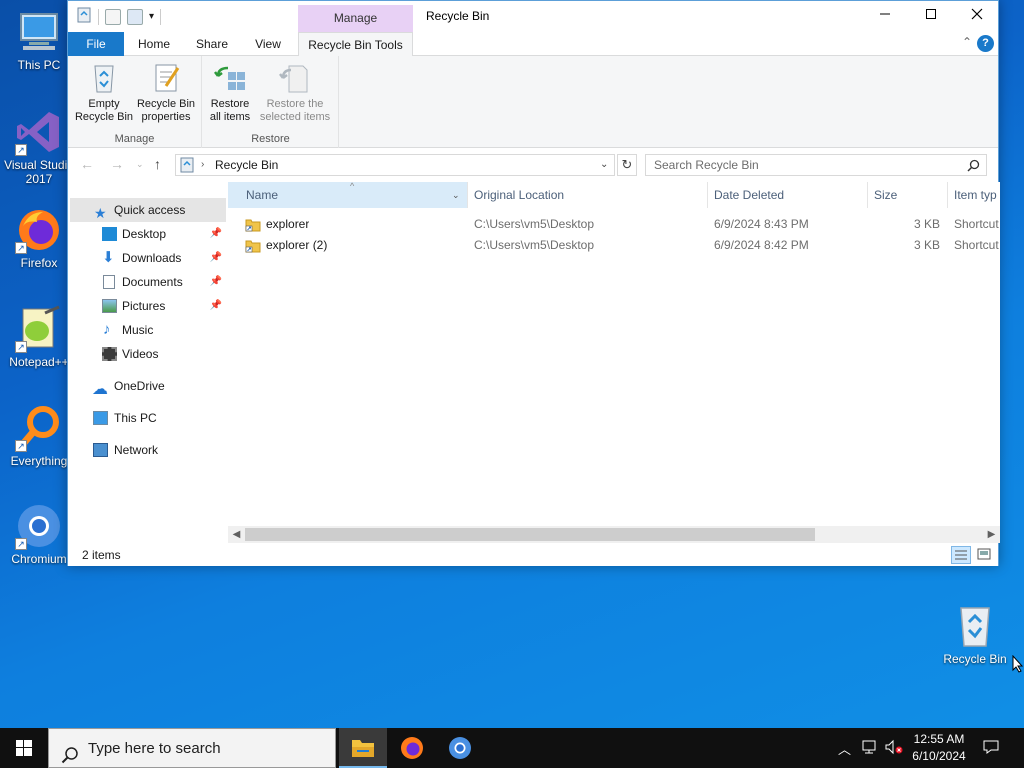  Describe the element at coordinates (151, 16) in the screenshot. I see `customize-qat-dropdown-icon: ▾` at that location.